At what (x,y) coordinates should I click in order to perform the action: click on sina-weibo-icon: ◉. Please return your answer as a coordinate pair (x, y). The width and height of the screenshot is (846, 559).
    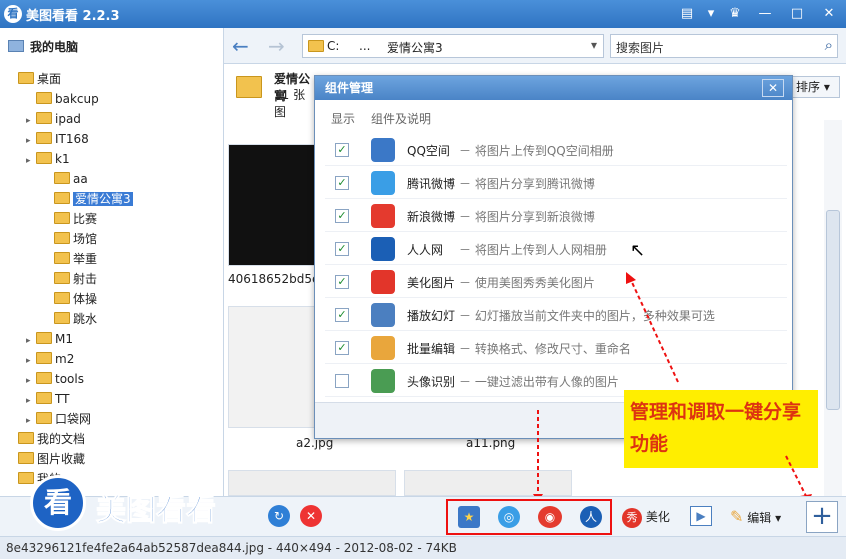
    Looking at the image, I should click on (550, 517).